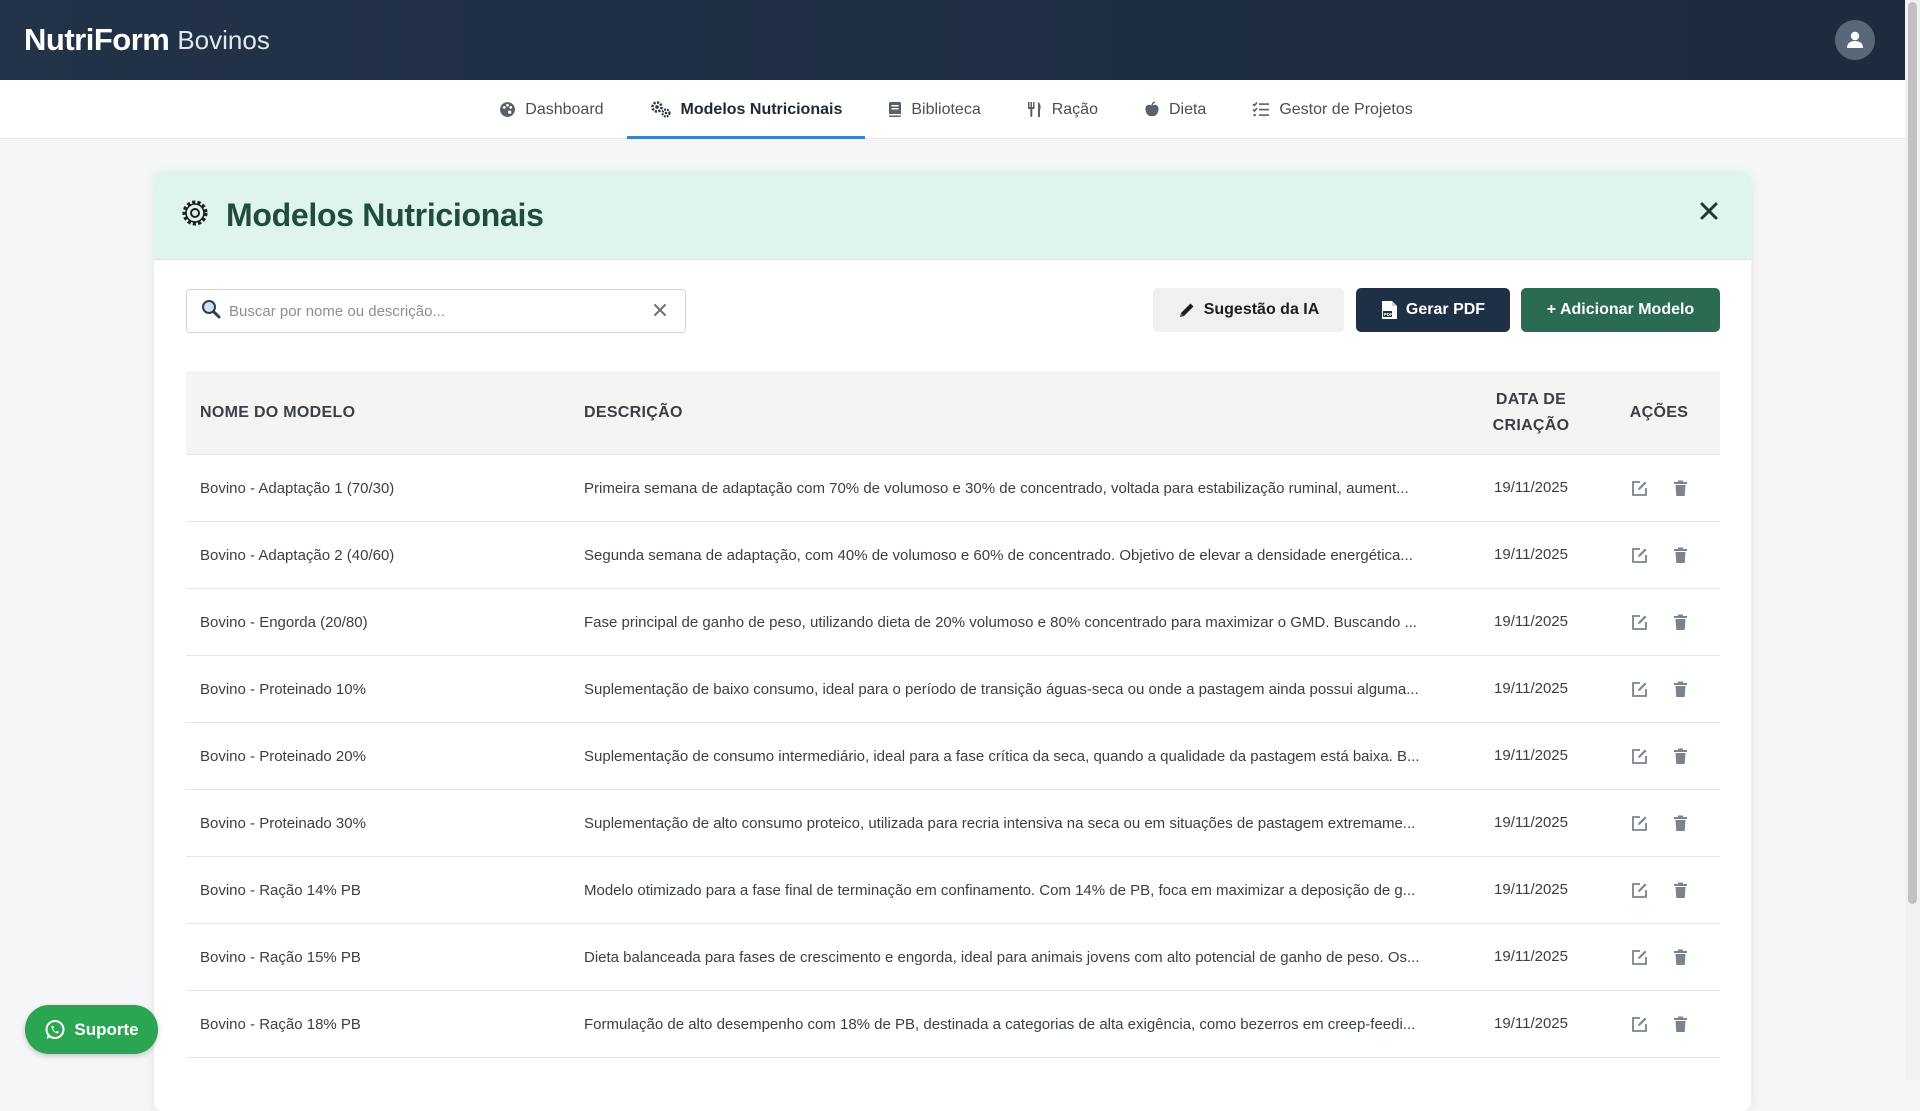 The width and height of the screenshot is (1920, 1111). Describe the element at coordinates (895, 109) in the screenshot. I see `book-icon` at that location.